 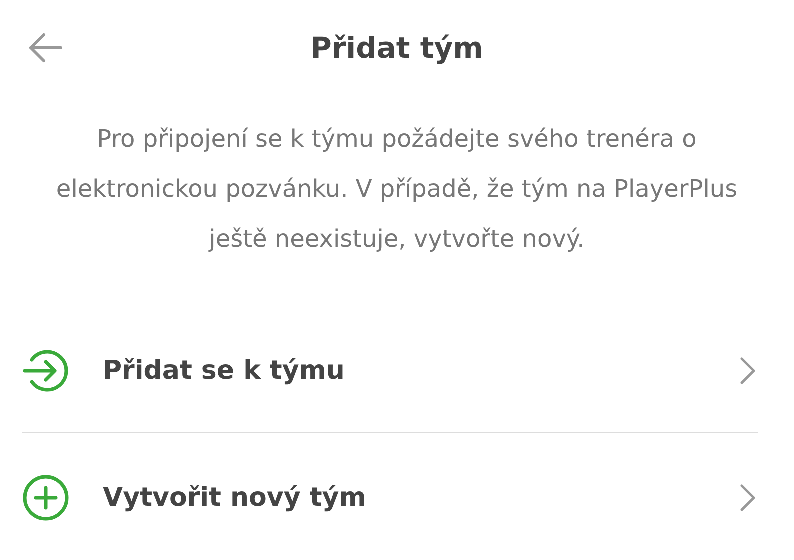 I want to click on enter-icon, so click(x=46, y=371).